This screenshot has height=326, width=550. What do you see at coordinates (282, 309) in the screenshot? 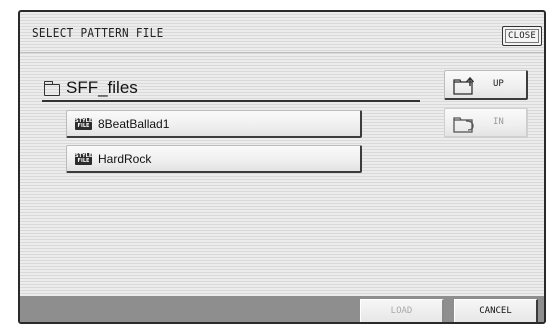
I see `footer-bar: LOAD CANCEL` at bounding box center [282, 309].